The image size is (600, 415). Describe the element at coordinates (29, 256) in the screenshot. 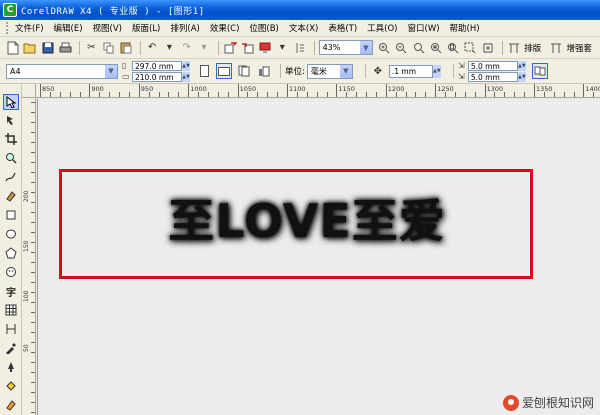

I see `vertical-ruler: 200 150 100 50` at that location.